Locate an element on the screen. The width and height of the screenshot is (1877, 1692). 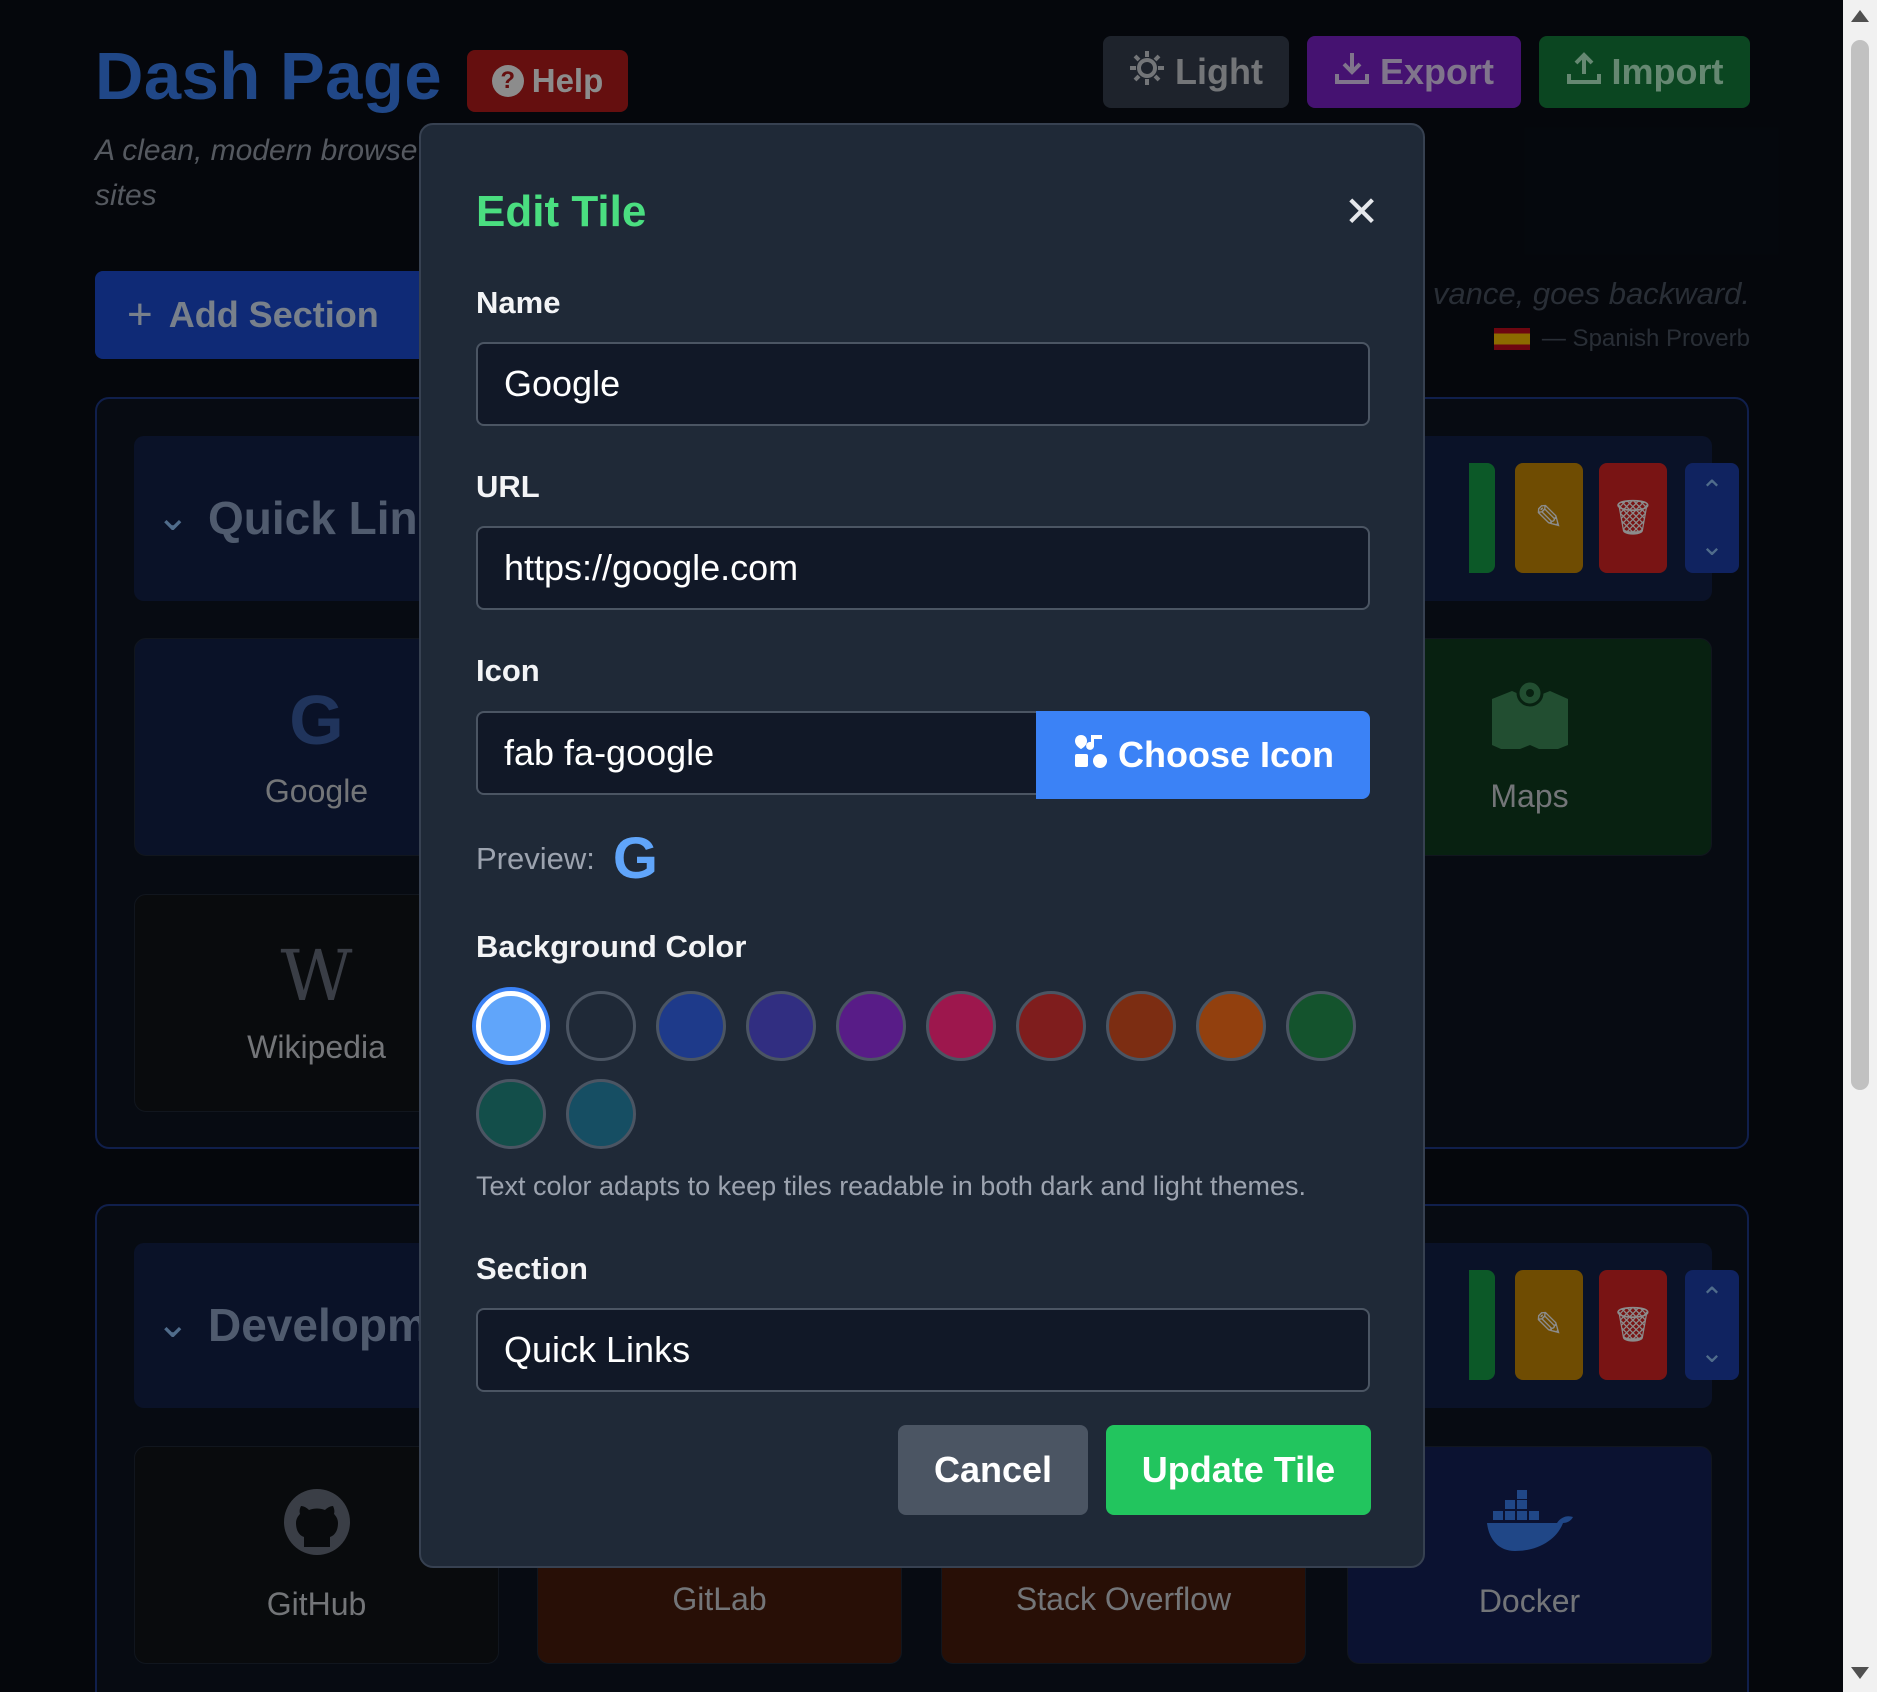
vertical-scrollbar is located at coordinates (1860, 846).